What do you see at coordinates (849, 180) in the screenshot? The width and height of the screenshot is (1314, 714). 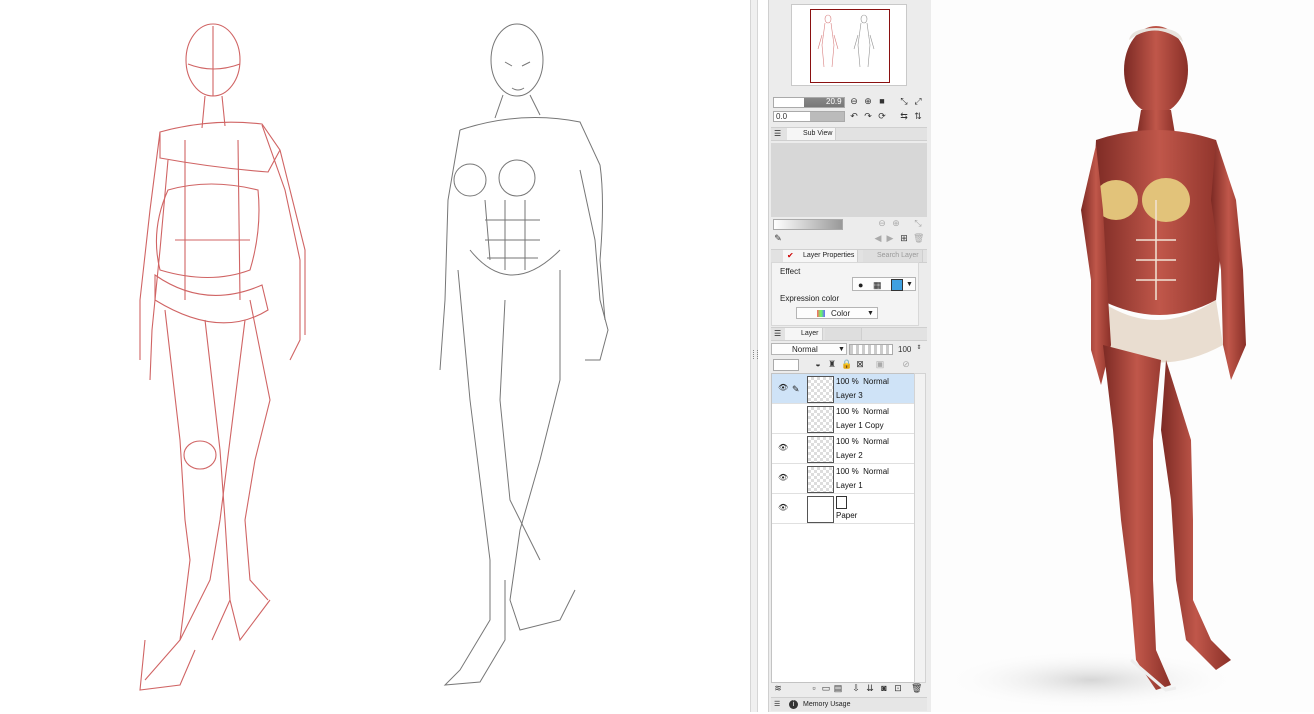 I see `subview-area` at bounding box center [849, 180].